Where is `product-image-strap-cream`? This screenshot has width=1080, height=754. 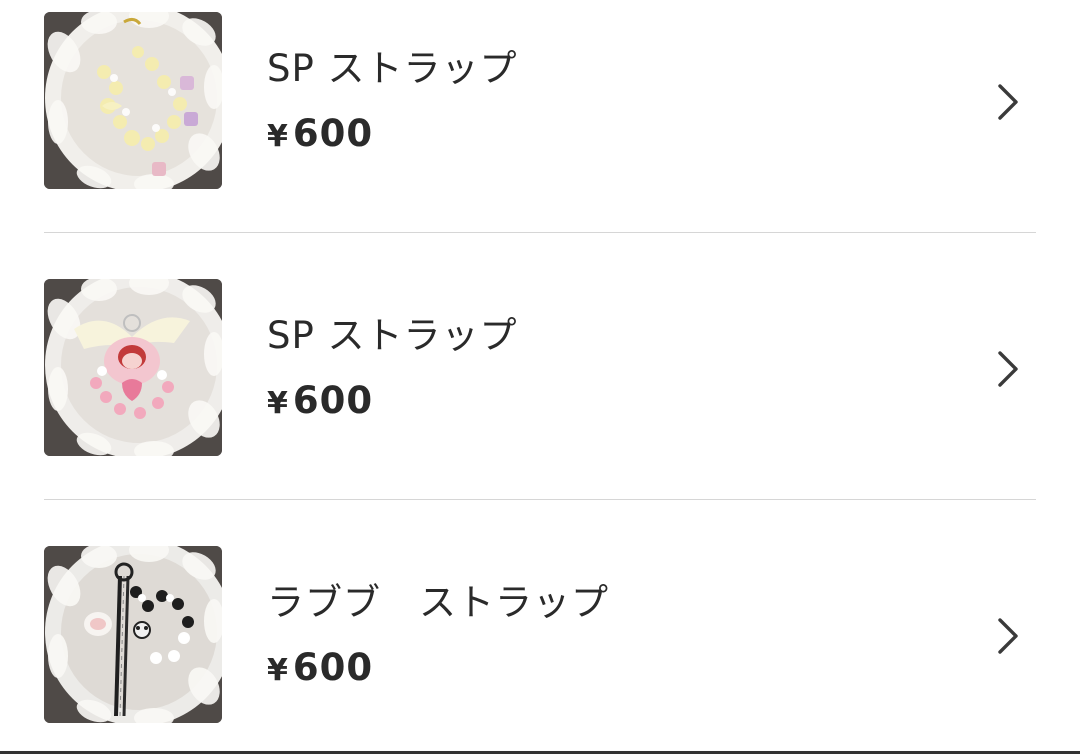
product-image-strap-cream is located at coordinates (133, 100).